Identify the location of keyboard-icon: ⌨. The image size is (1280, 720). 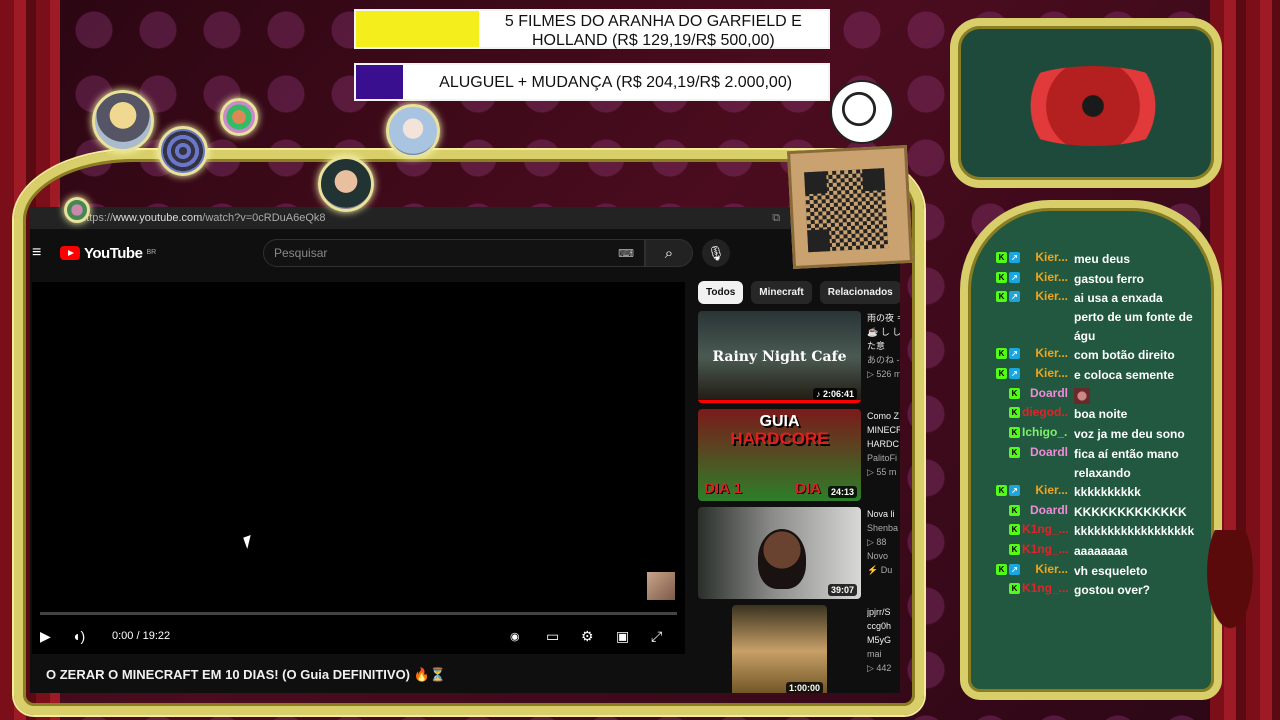
(626, 253).